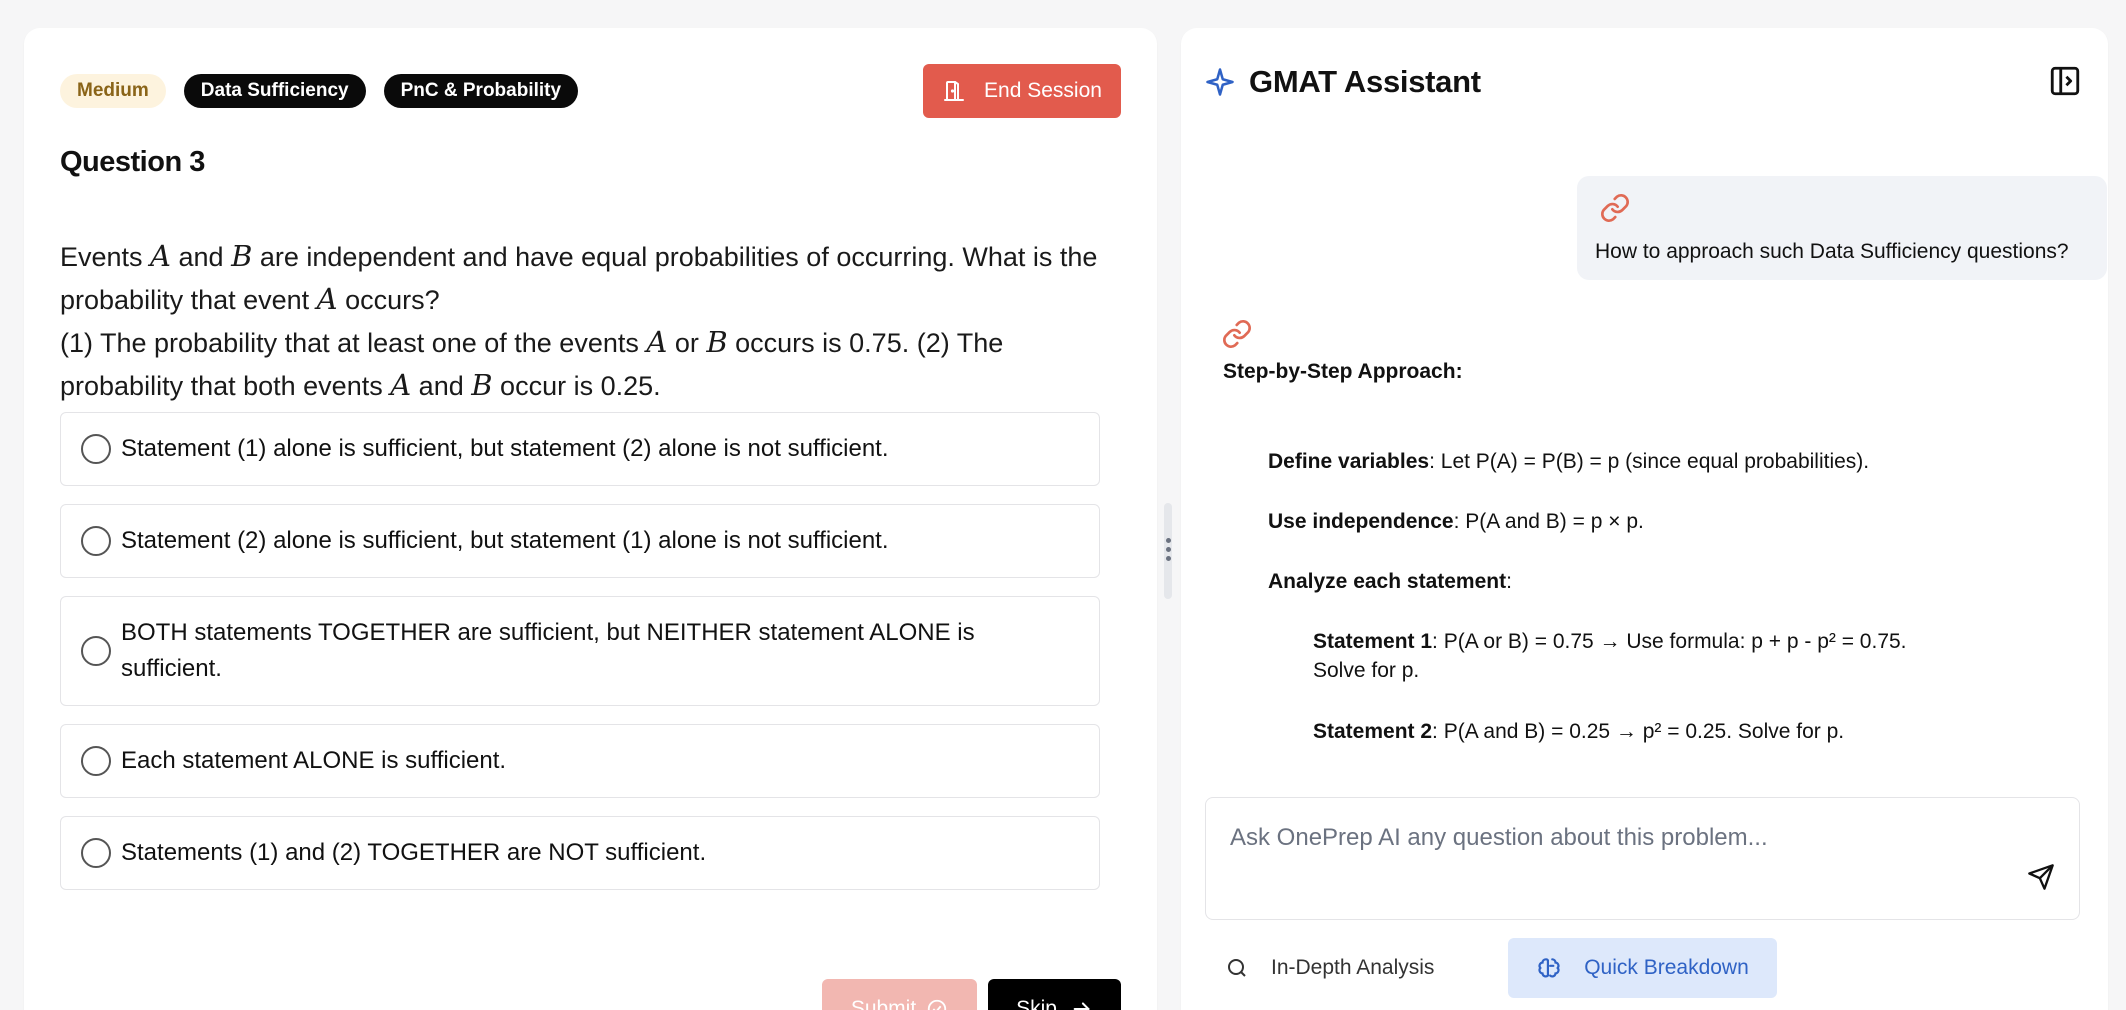 This screenshot has width=2126, height=1010. I want to click on quick-breakdown-button: Quick Breakdown, so click(1642, 968).